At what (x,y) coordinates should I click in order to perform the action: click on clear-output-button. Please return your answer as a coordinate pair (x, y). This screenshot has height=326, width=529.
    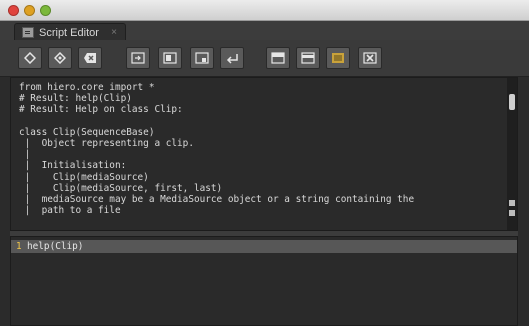
    Looking at the image, I should click on (370, 58).